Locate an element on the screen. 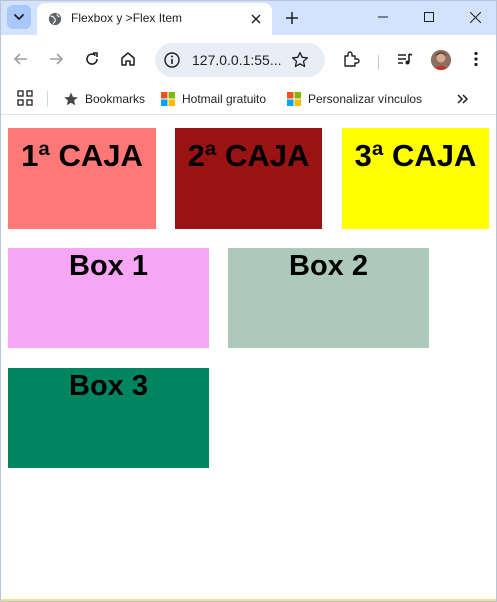 The width and height of the screenshot is (497, 602). home-icon is located at coordinates (128, 59).